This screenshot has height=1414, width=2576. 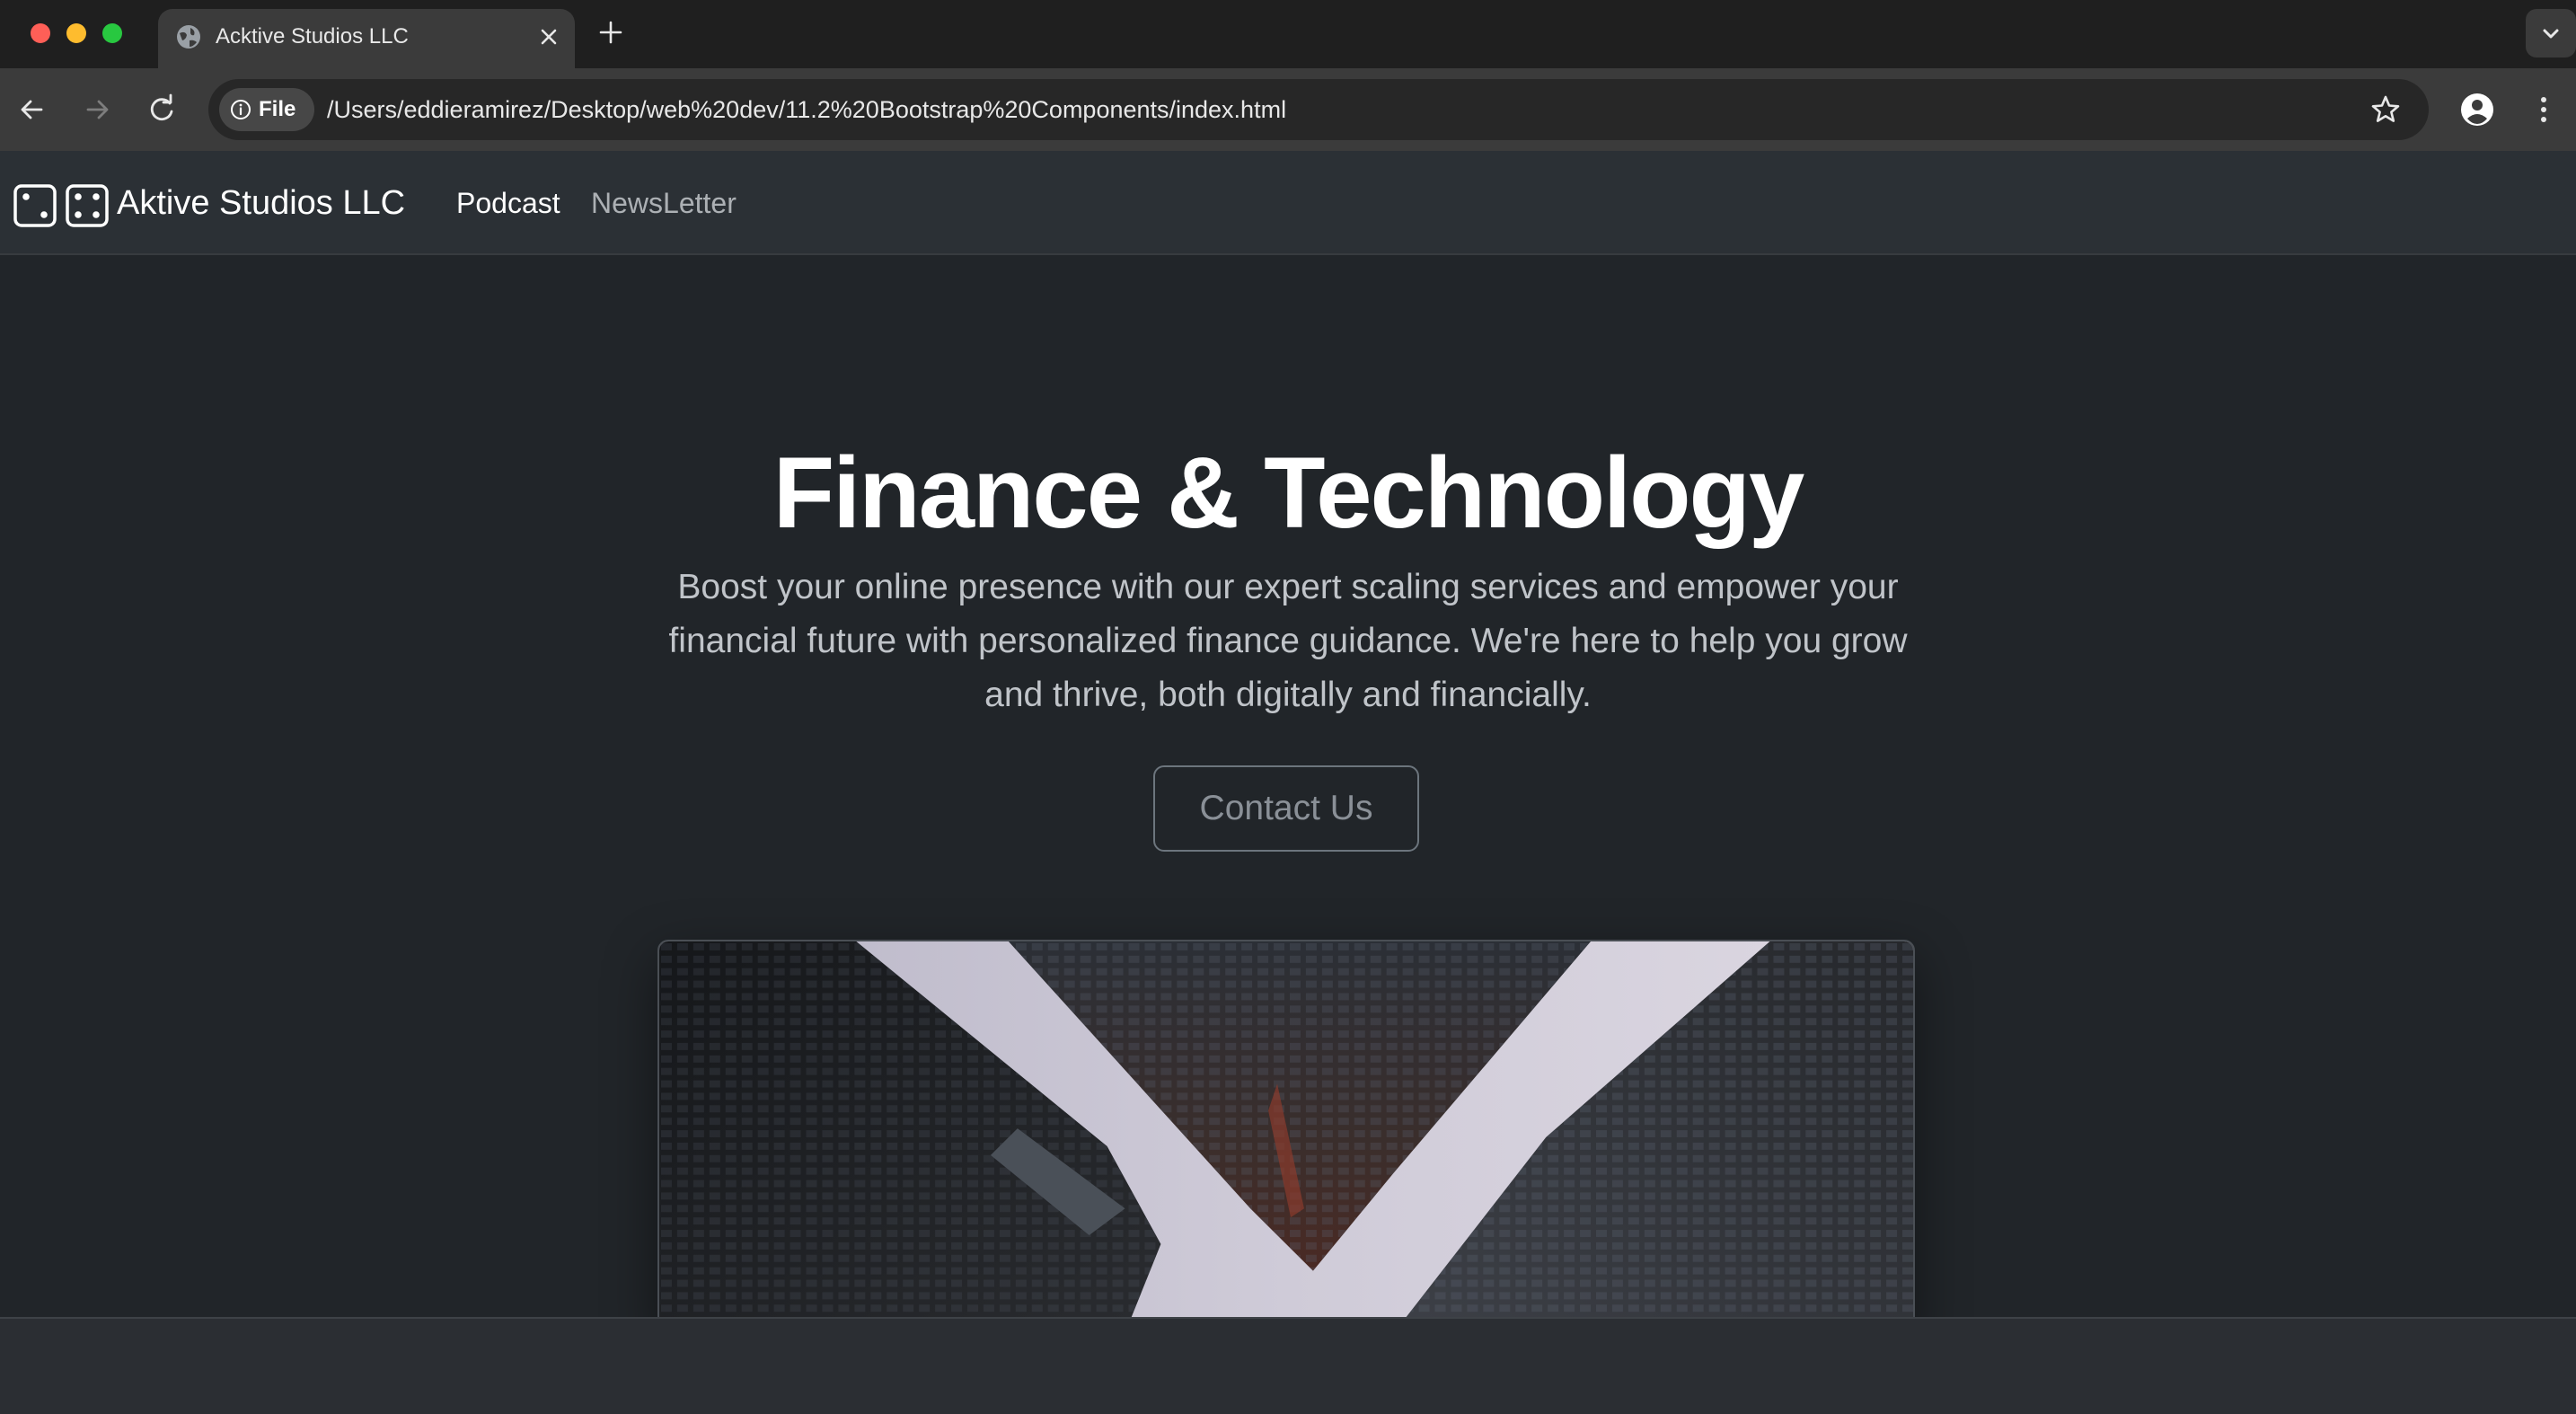 I want to click on brand-name: Aktive Studios LLC, so click(x=261, y=203).